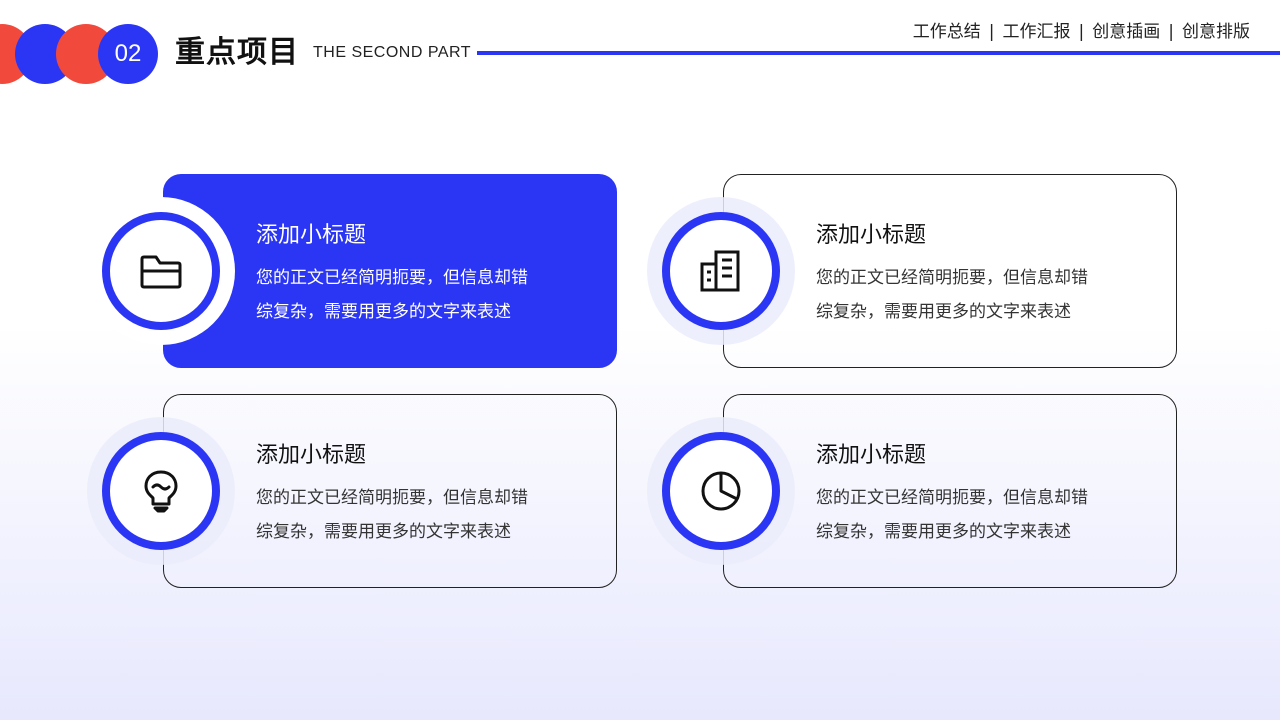 The height and width of the screenshot is (720, 1280). I want to click on pie-chart-icon, so click(721, 491).